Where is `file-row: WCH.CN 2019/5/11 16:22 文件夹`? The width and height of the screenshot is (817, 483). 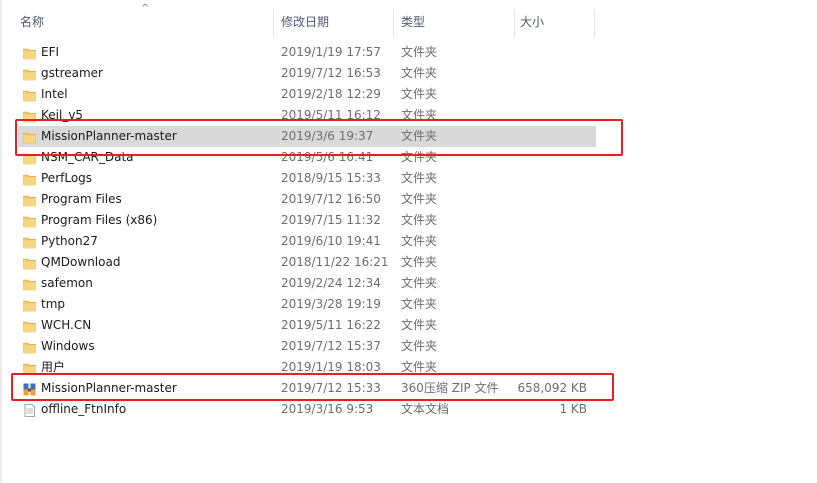 file-row: WCH.CN 2019/5/11 16:22 文件夹 is located at coordinates (312, 325).